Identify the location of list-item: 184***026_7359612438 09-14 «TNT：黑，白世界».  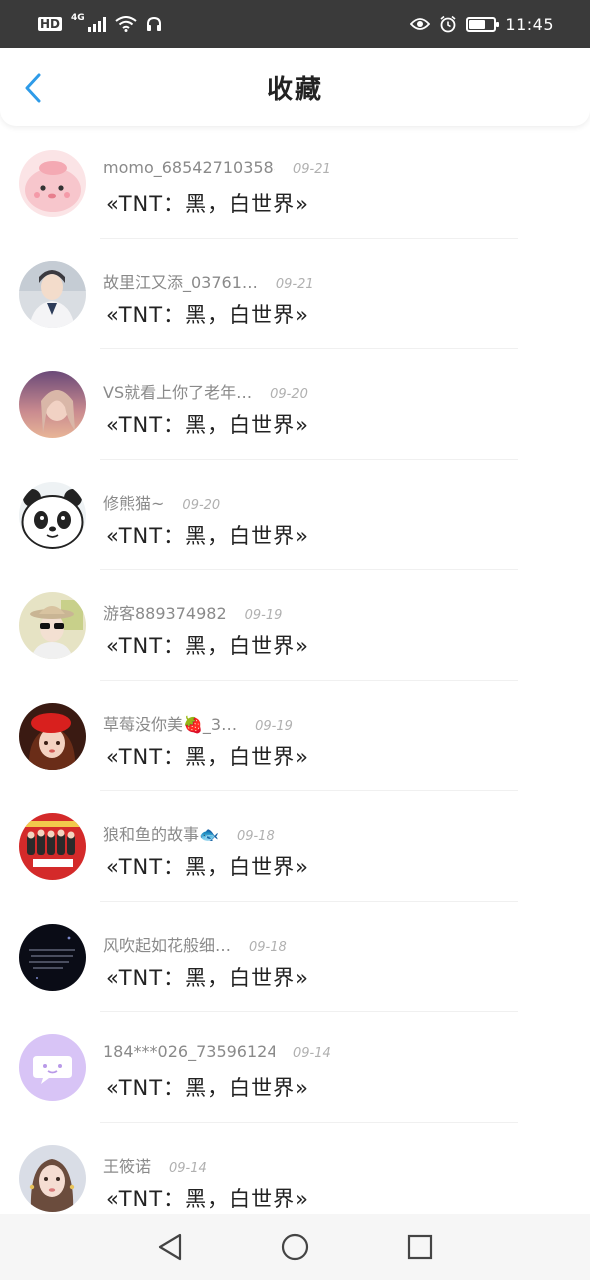
(295, 1067).